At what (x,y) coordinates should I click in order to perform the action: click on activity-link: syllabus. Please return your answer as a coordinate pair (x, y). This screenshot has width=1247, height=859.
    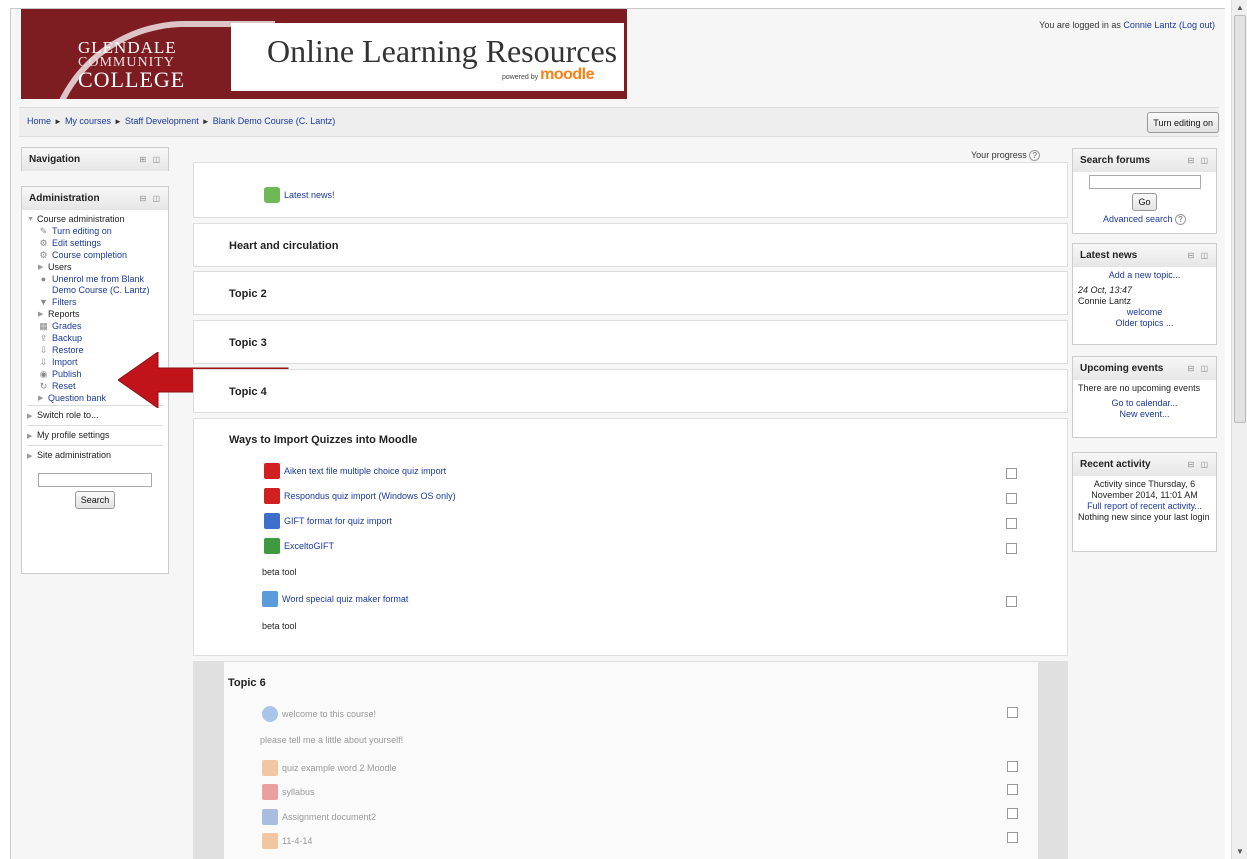
    Looking at the image, I should click on (298, 792).